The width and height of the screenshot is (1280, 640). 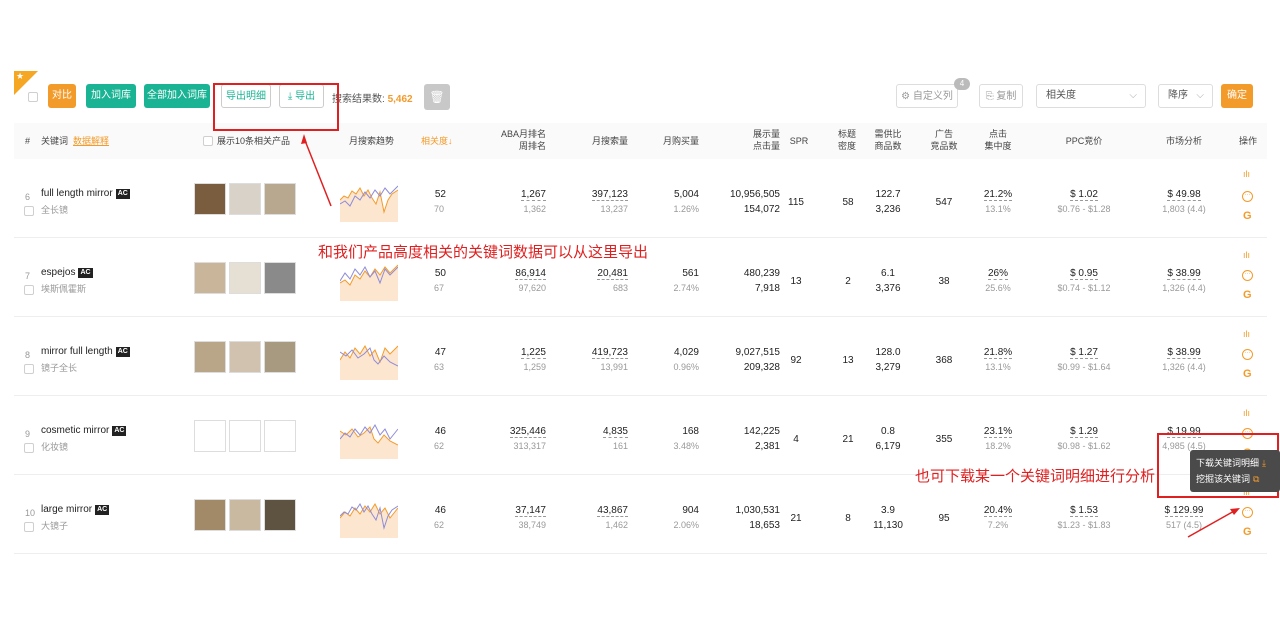 What do you see at coordinates (888, 146) in the screenshot?
I see `col-supply-demand-line2: 商品数` at bounding box center [888, 146].